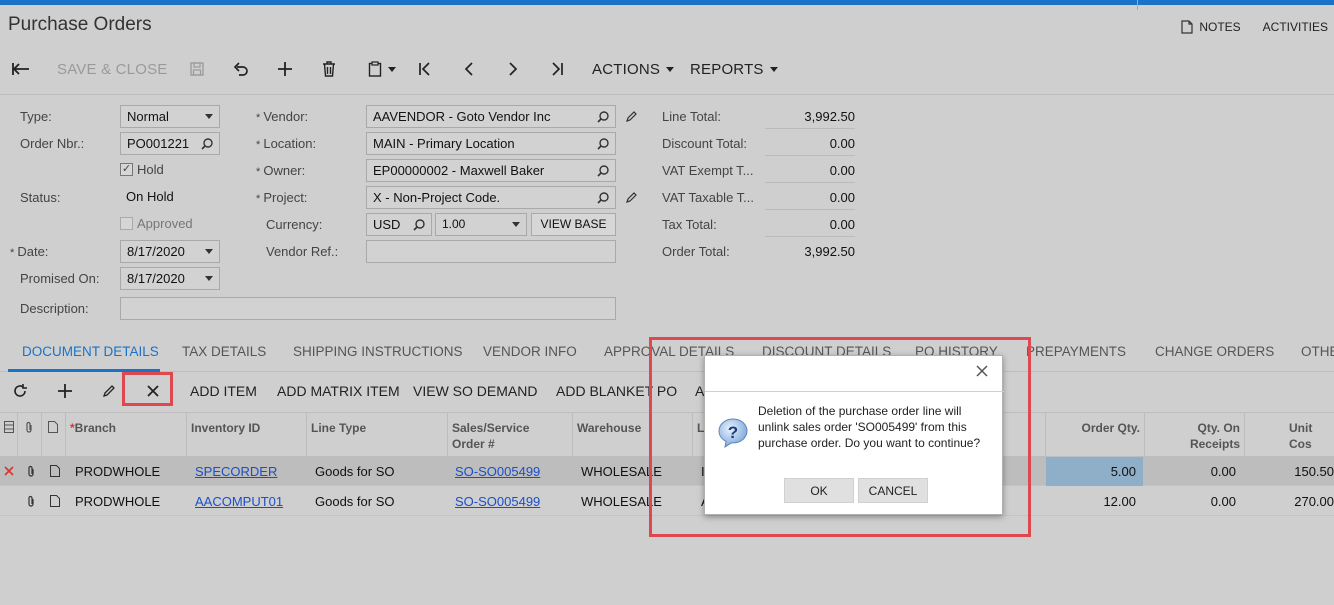 The image size is (1334, 605). I want to click on location-field: MAIN - Primary Location, so click(491, 143).